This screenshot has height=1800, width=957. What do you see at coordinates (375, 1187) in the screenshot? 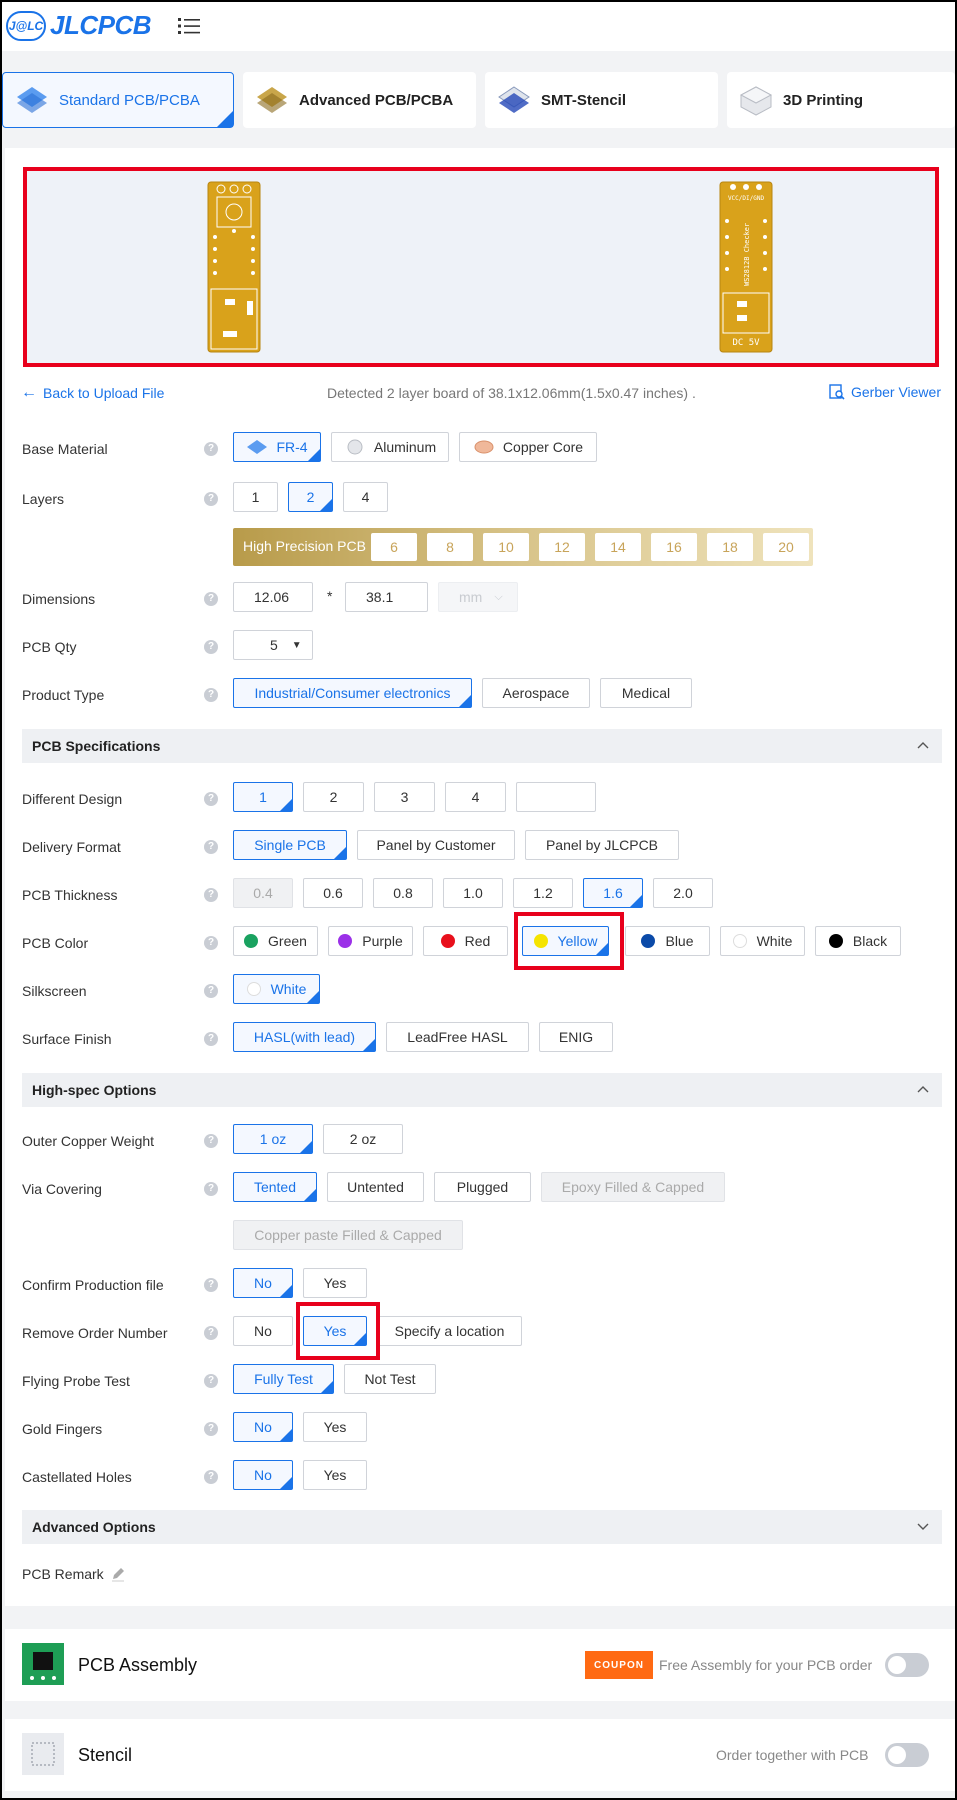
I see `via-untented: Untented` at bounding box center [375, 1187].